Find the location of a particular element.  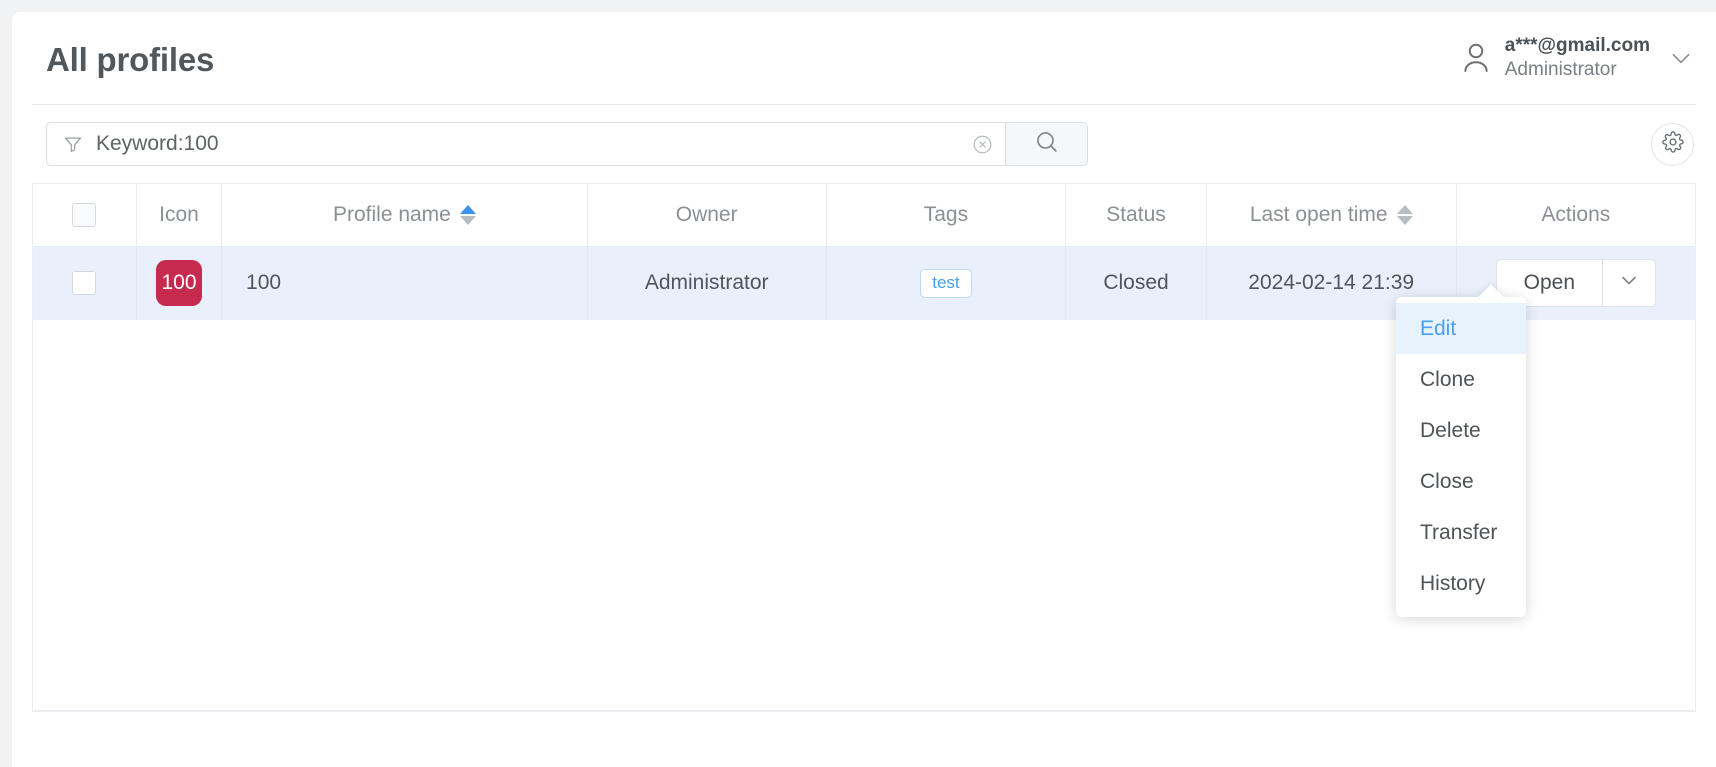

header-tags-label: Tags is located at coordinates (946, 214).